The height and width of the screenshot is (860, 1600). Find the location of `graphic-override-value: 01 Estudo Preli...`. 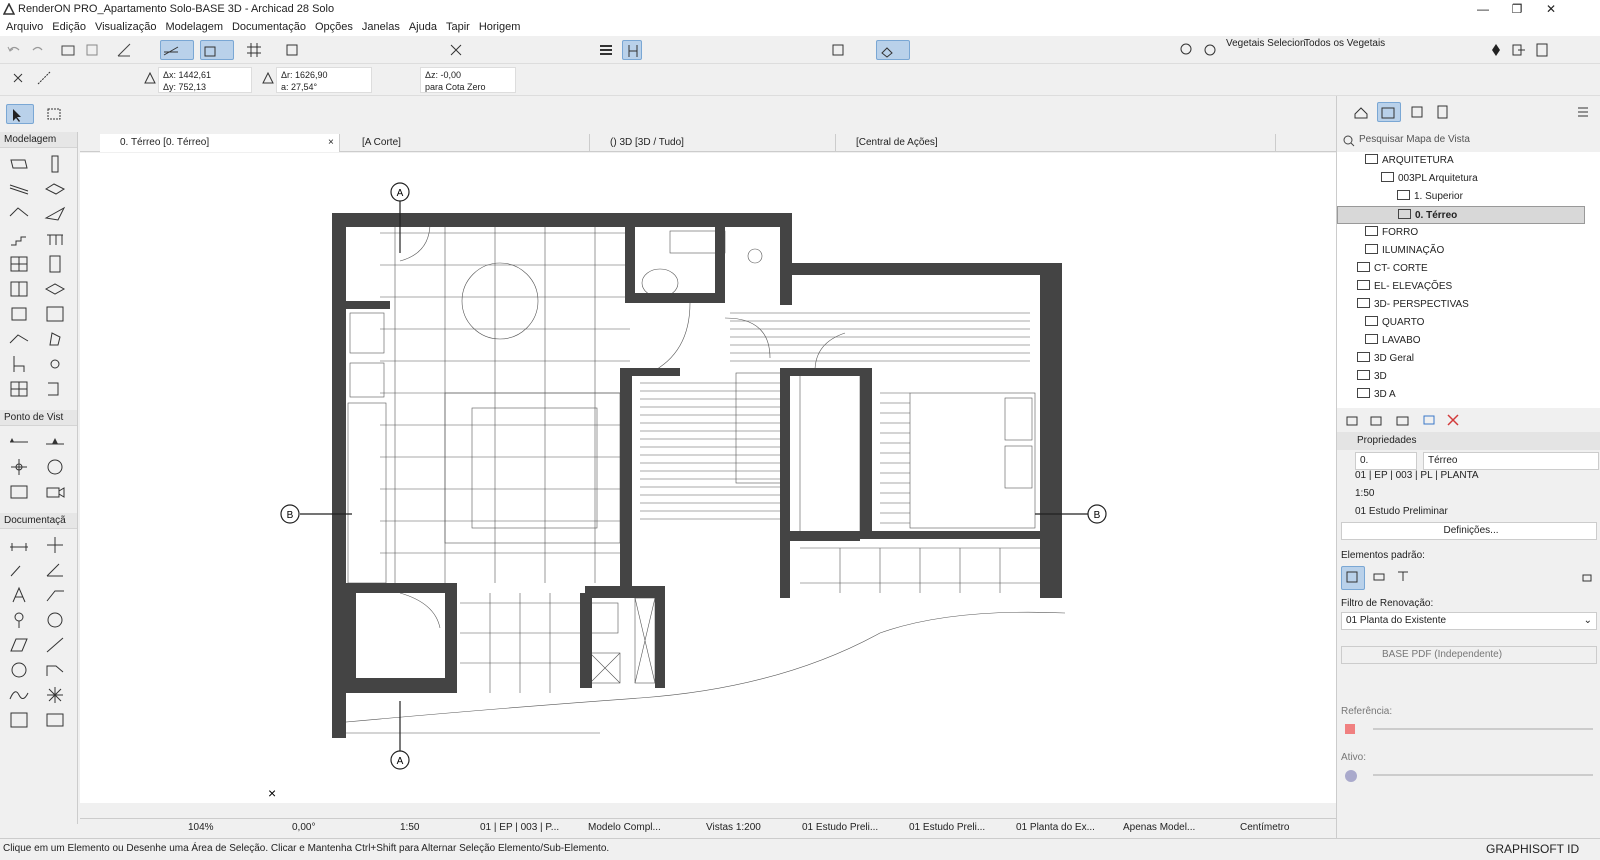

graphic-override-value: 01 Estudo Preli... is located at coordinates (840, 827).